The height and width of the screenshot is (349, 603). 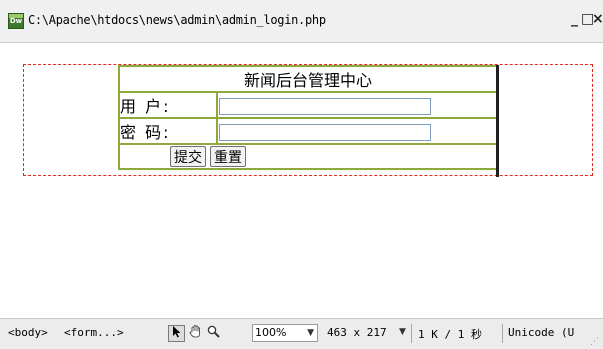 What do you see at coordinates (94, 332) in the screenshot?
I see `tag-selector-form: <form...>` at bounding box center [94, 332].